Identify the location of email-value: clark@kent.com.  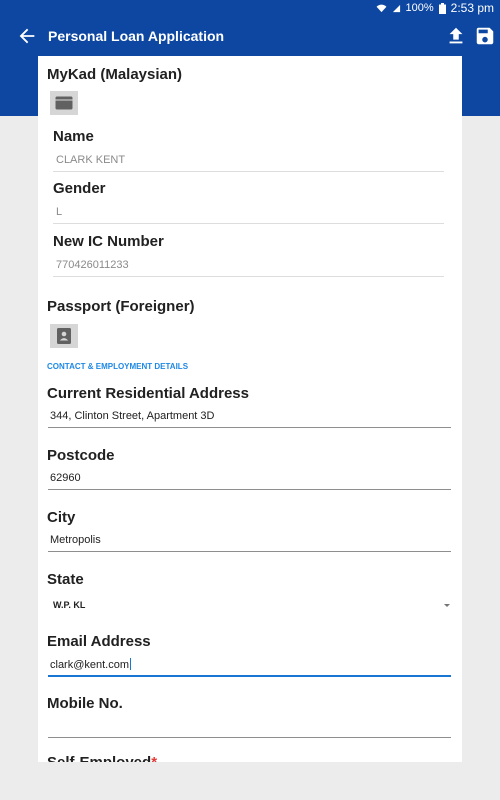
(90, 665).